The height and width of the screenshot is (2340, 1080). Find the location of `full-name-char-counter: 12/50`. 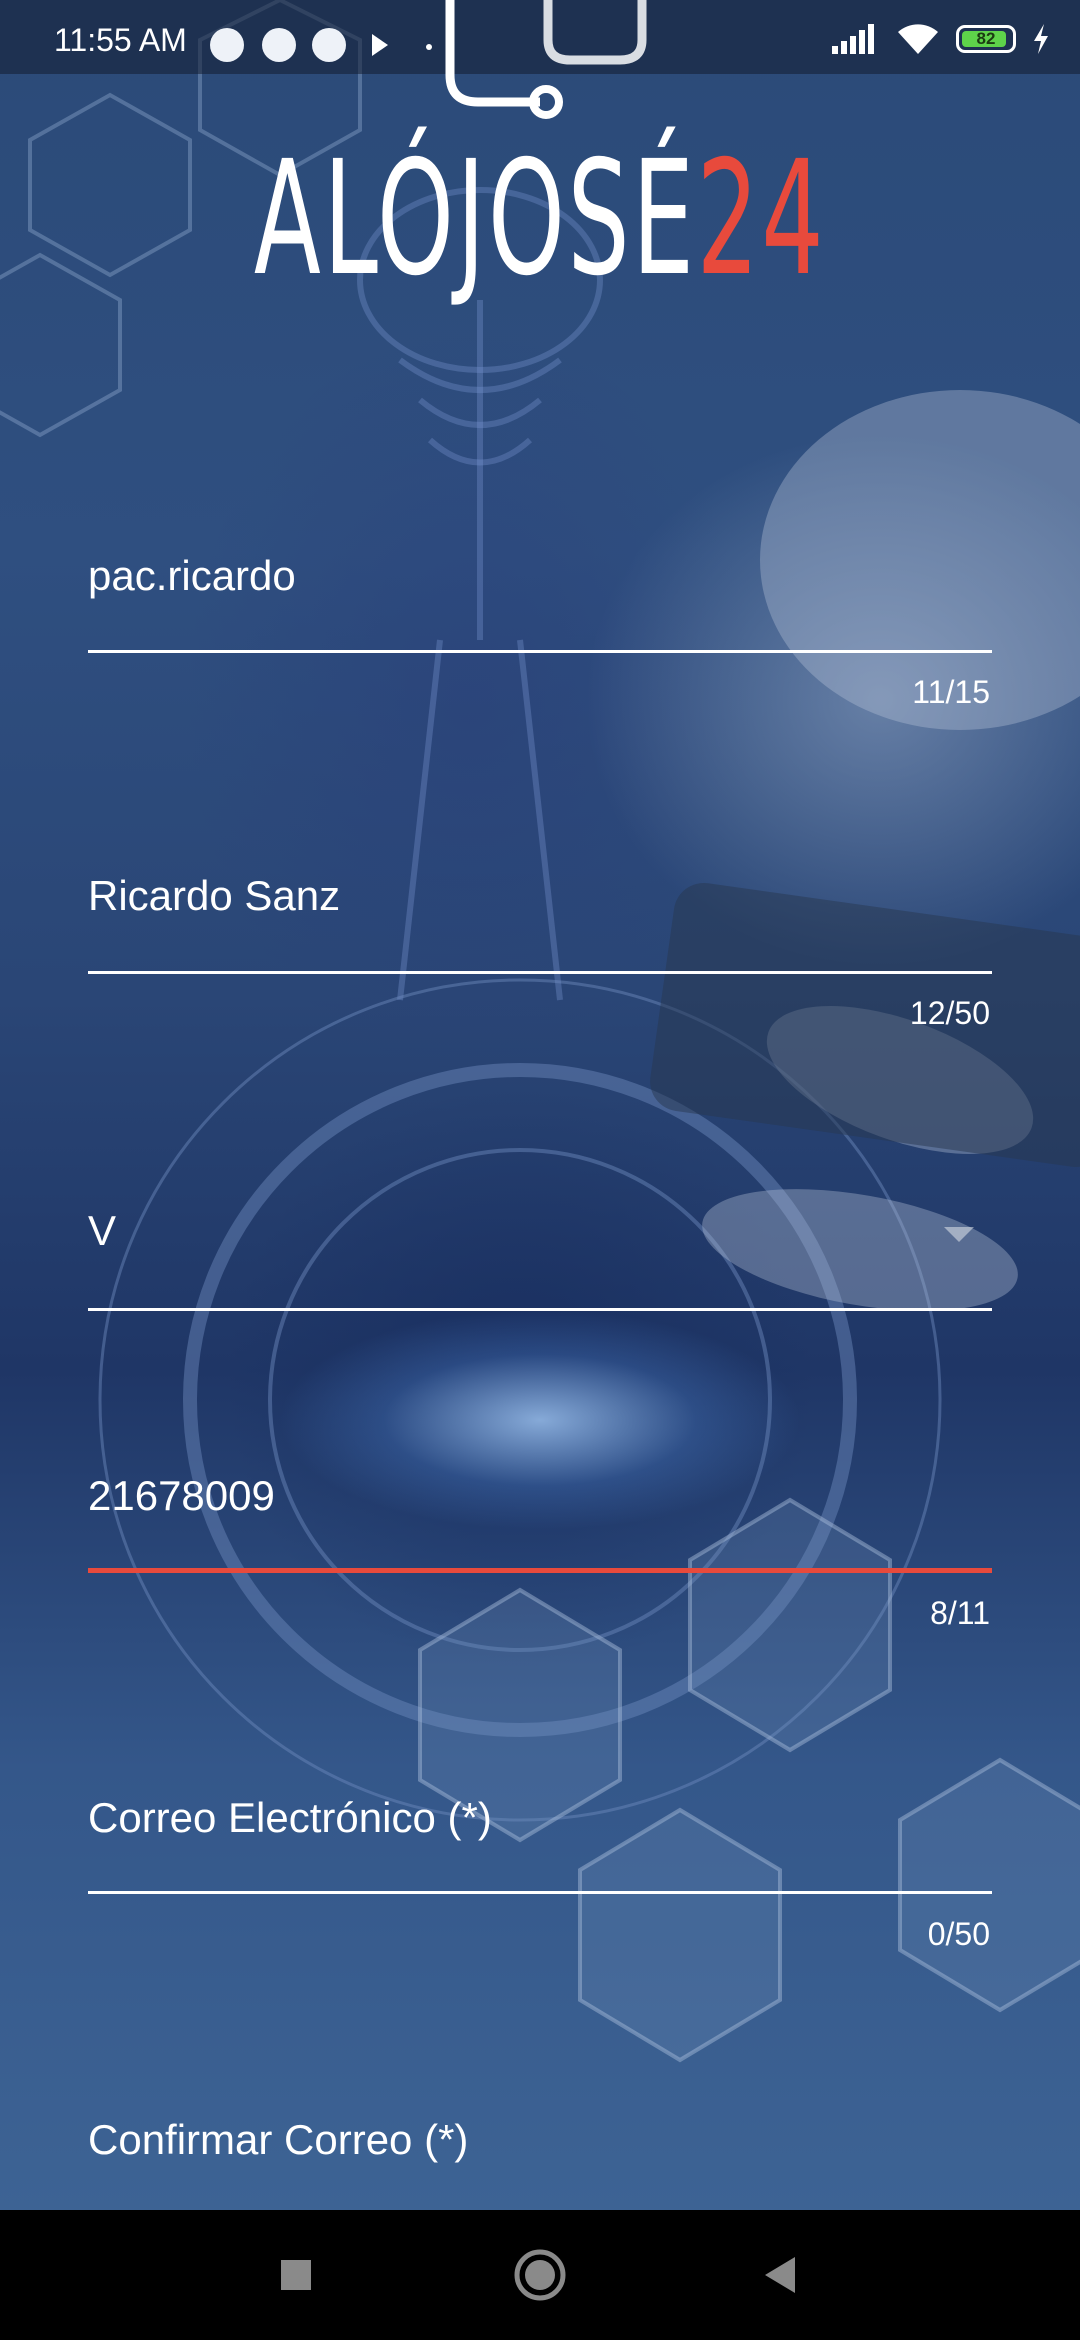

full-name-char-counter: 12/50 is located at coordinates (949, 1013).